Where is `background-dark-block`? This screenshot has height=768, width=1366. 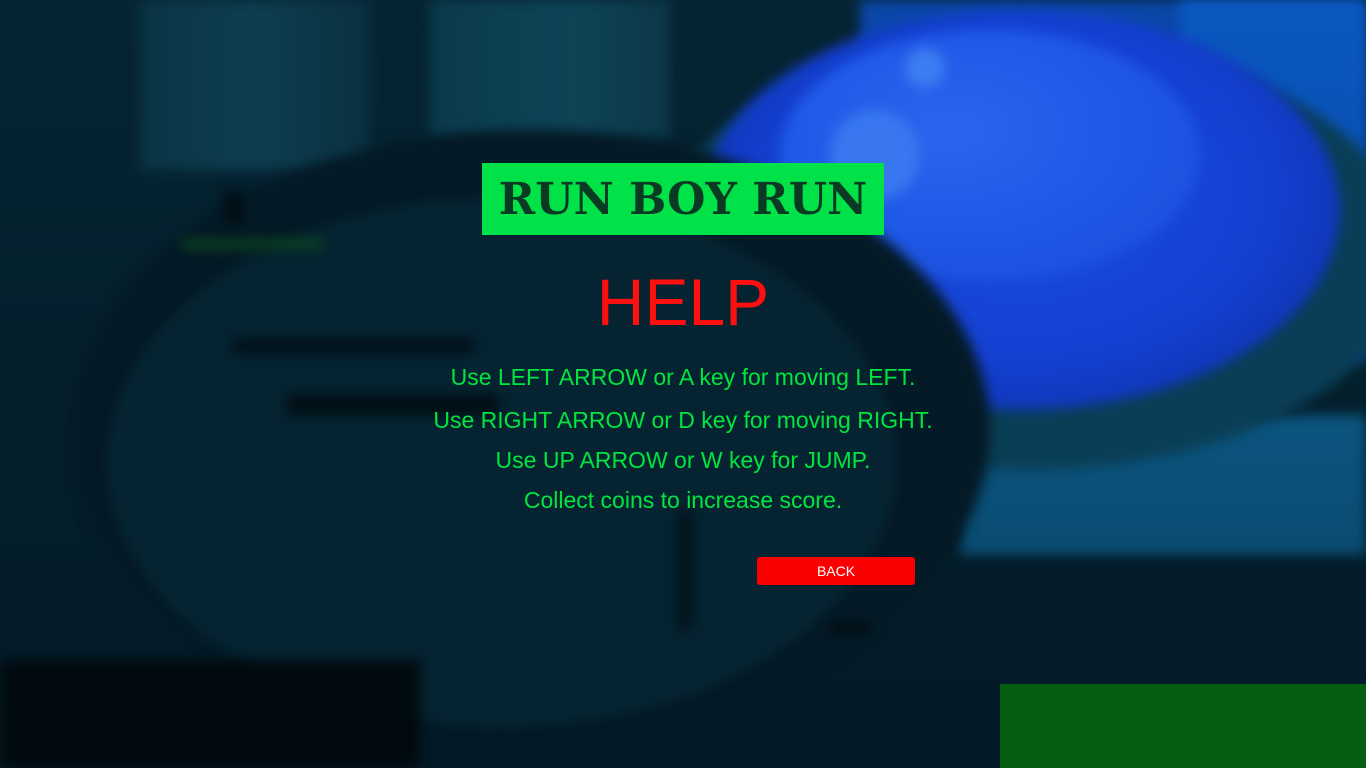
background-dark-block is located at coordinates (210, 714).